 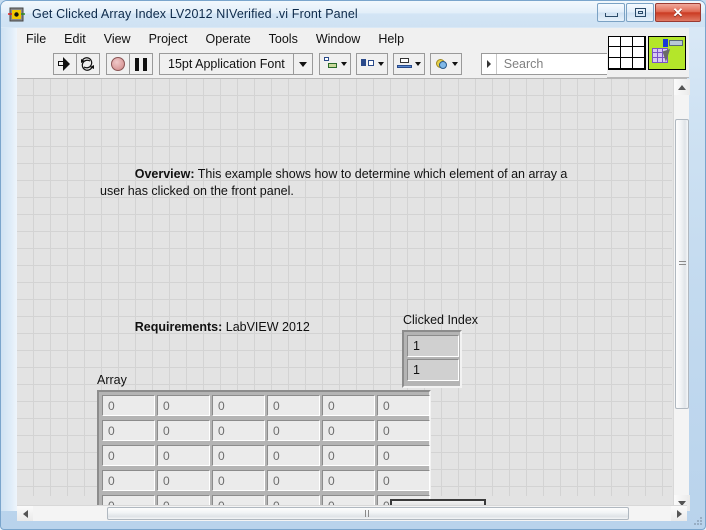 What do you see at coordinates (88, 64) in the screenshot?
I see `run-continuously-button` at bounding box center [88, 64].